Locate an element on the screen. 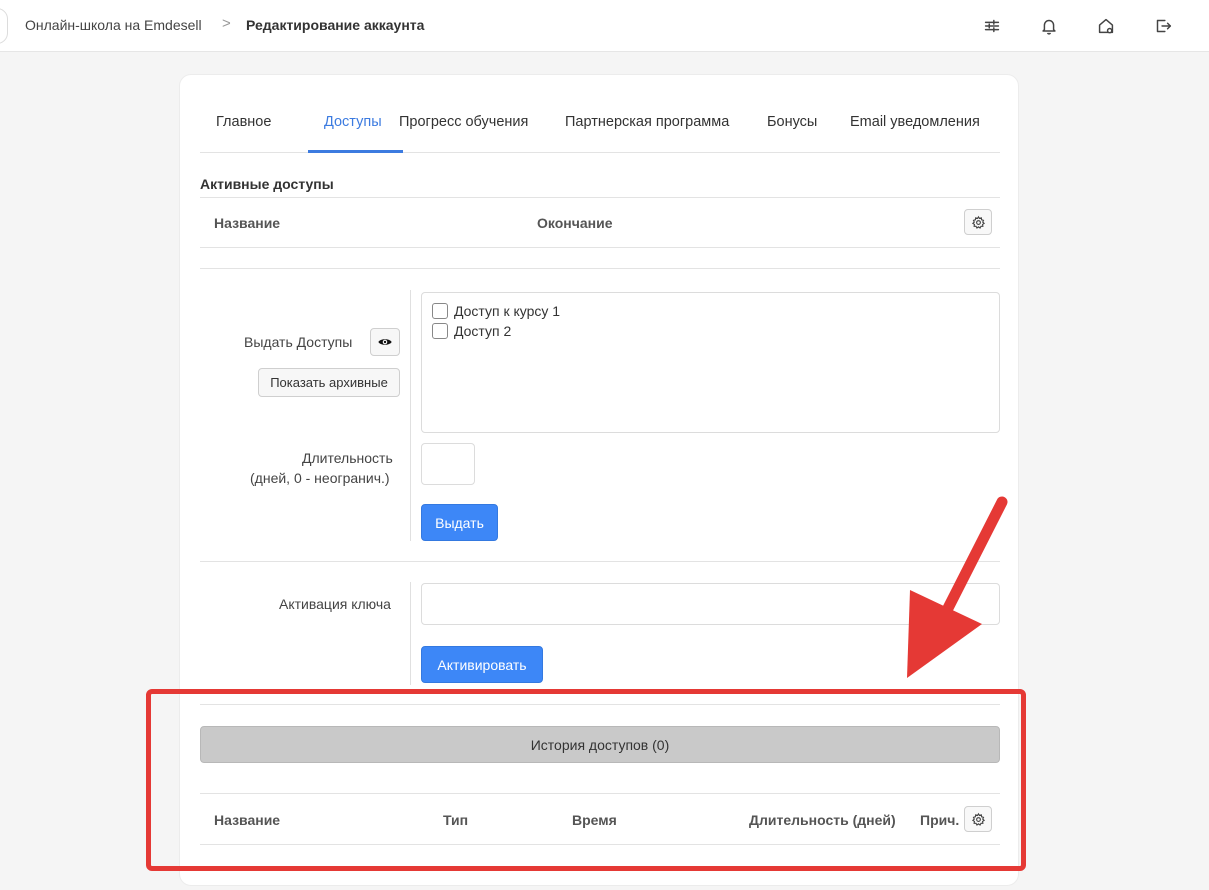 The width and height of the screenshot is (1209, 890). access-option: Доступ 2 is located at coordinates (471, 331).